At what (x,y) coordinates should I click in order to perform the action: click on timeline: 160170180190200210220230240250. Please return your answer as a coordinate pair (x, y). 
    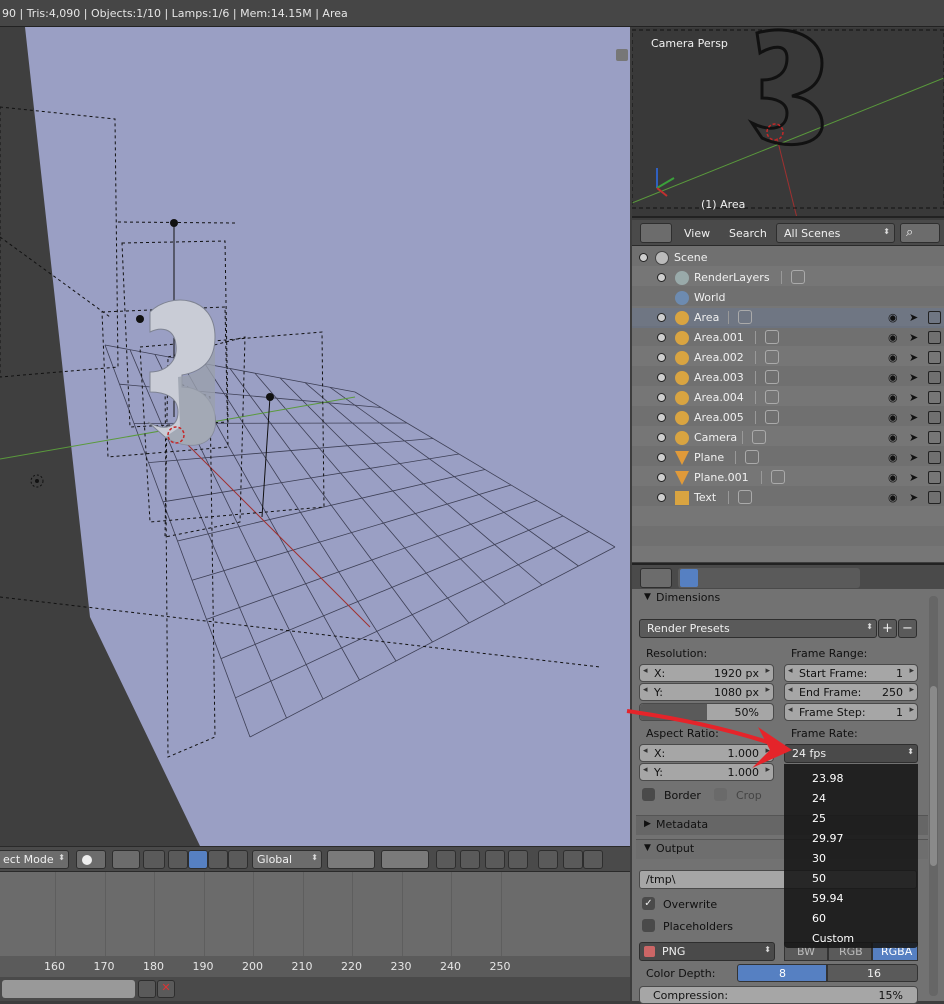
    Looking at the image, I should click on (315, 924).